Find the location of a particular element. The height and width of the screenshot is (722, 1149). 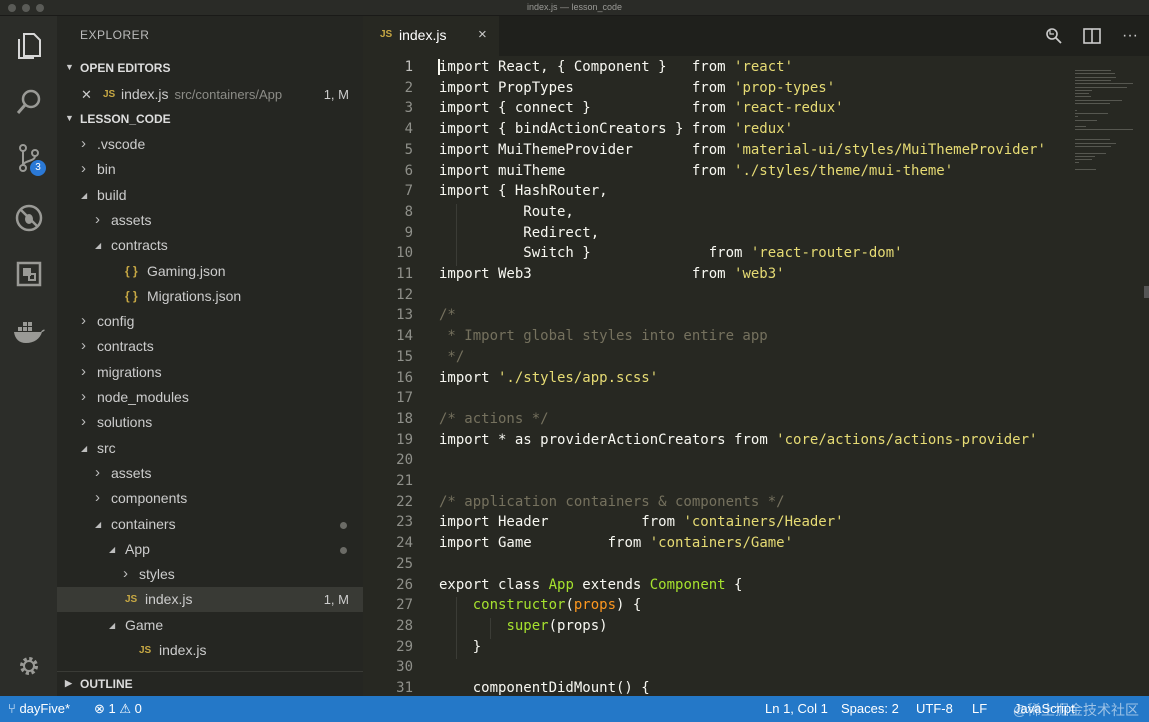

code-line: /* is located at coordinates (447, 315).